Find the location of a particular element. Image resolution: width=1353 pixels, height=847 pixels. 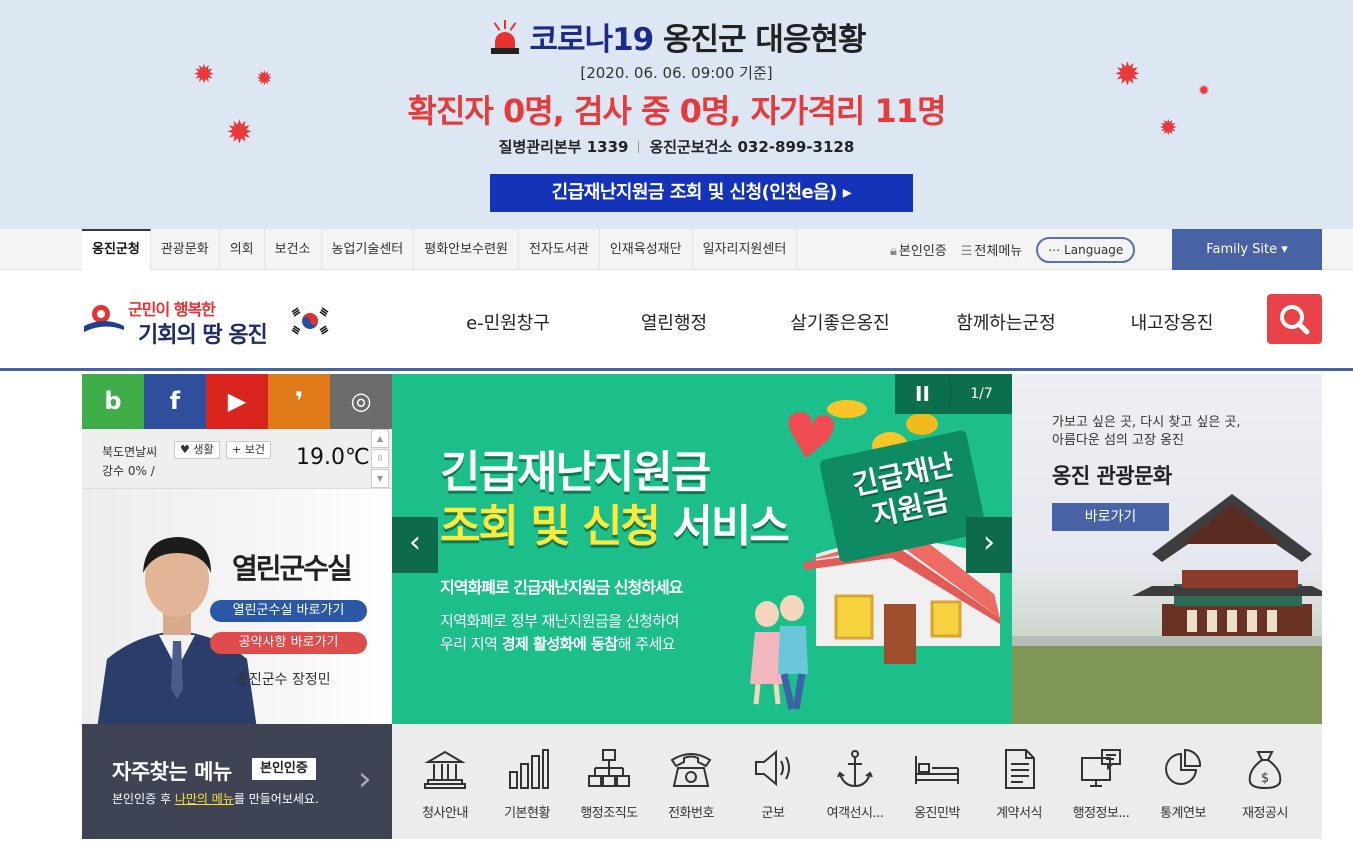

language-button: ⋯ Language is located at coordinates (1086, 249).